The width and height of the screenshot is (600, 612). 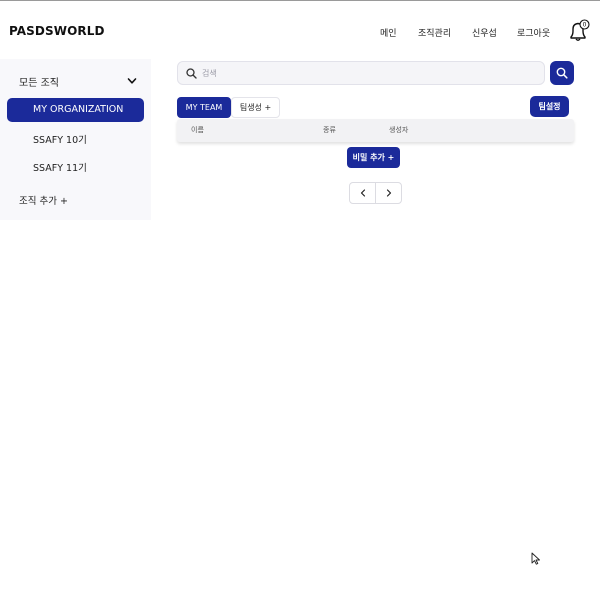 I want to click on prev-page-button, so click(x=363, y=193).